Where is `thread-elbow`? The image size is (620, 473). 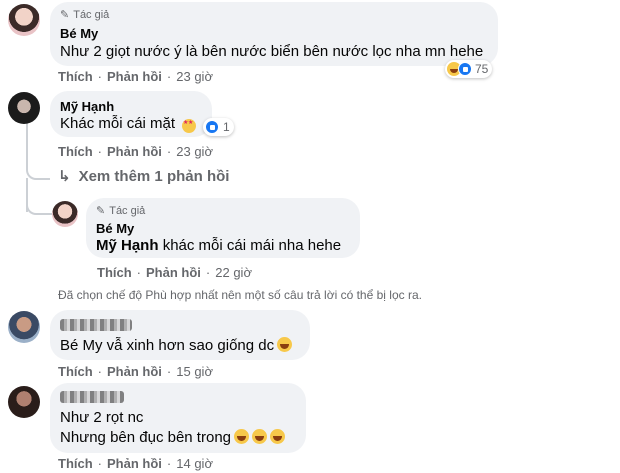
thread-elbow is located at coordinates (38, 170).